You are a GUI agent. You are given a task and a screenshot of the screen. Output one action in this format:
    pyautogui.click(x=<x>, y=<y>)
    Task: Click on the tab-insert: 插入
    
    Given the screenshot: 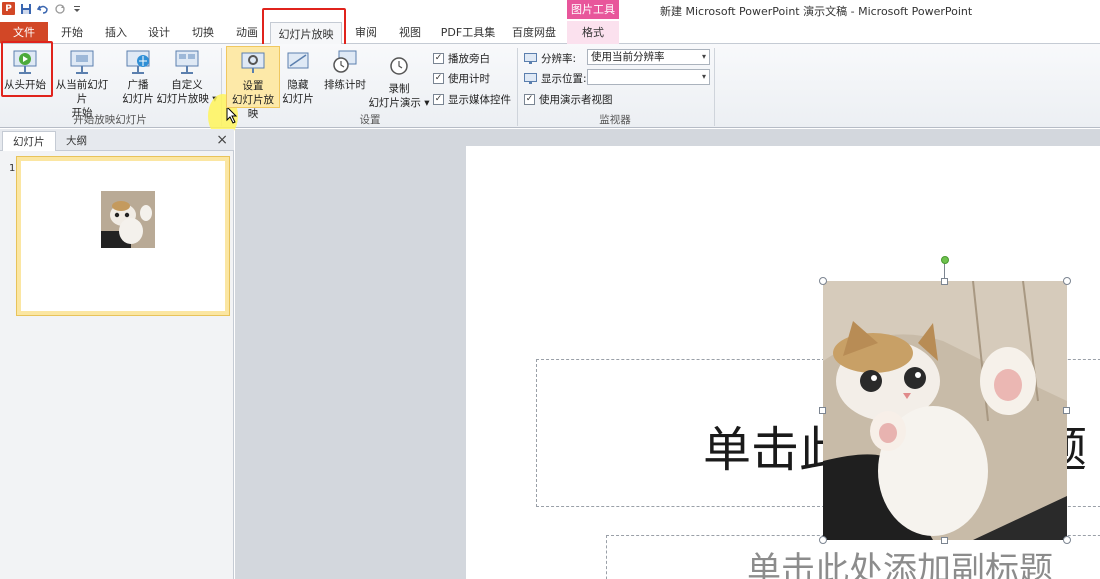 What is the action you would take?
    pyautogui.click(x=116, y=32)
    